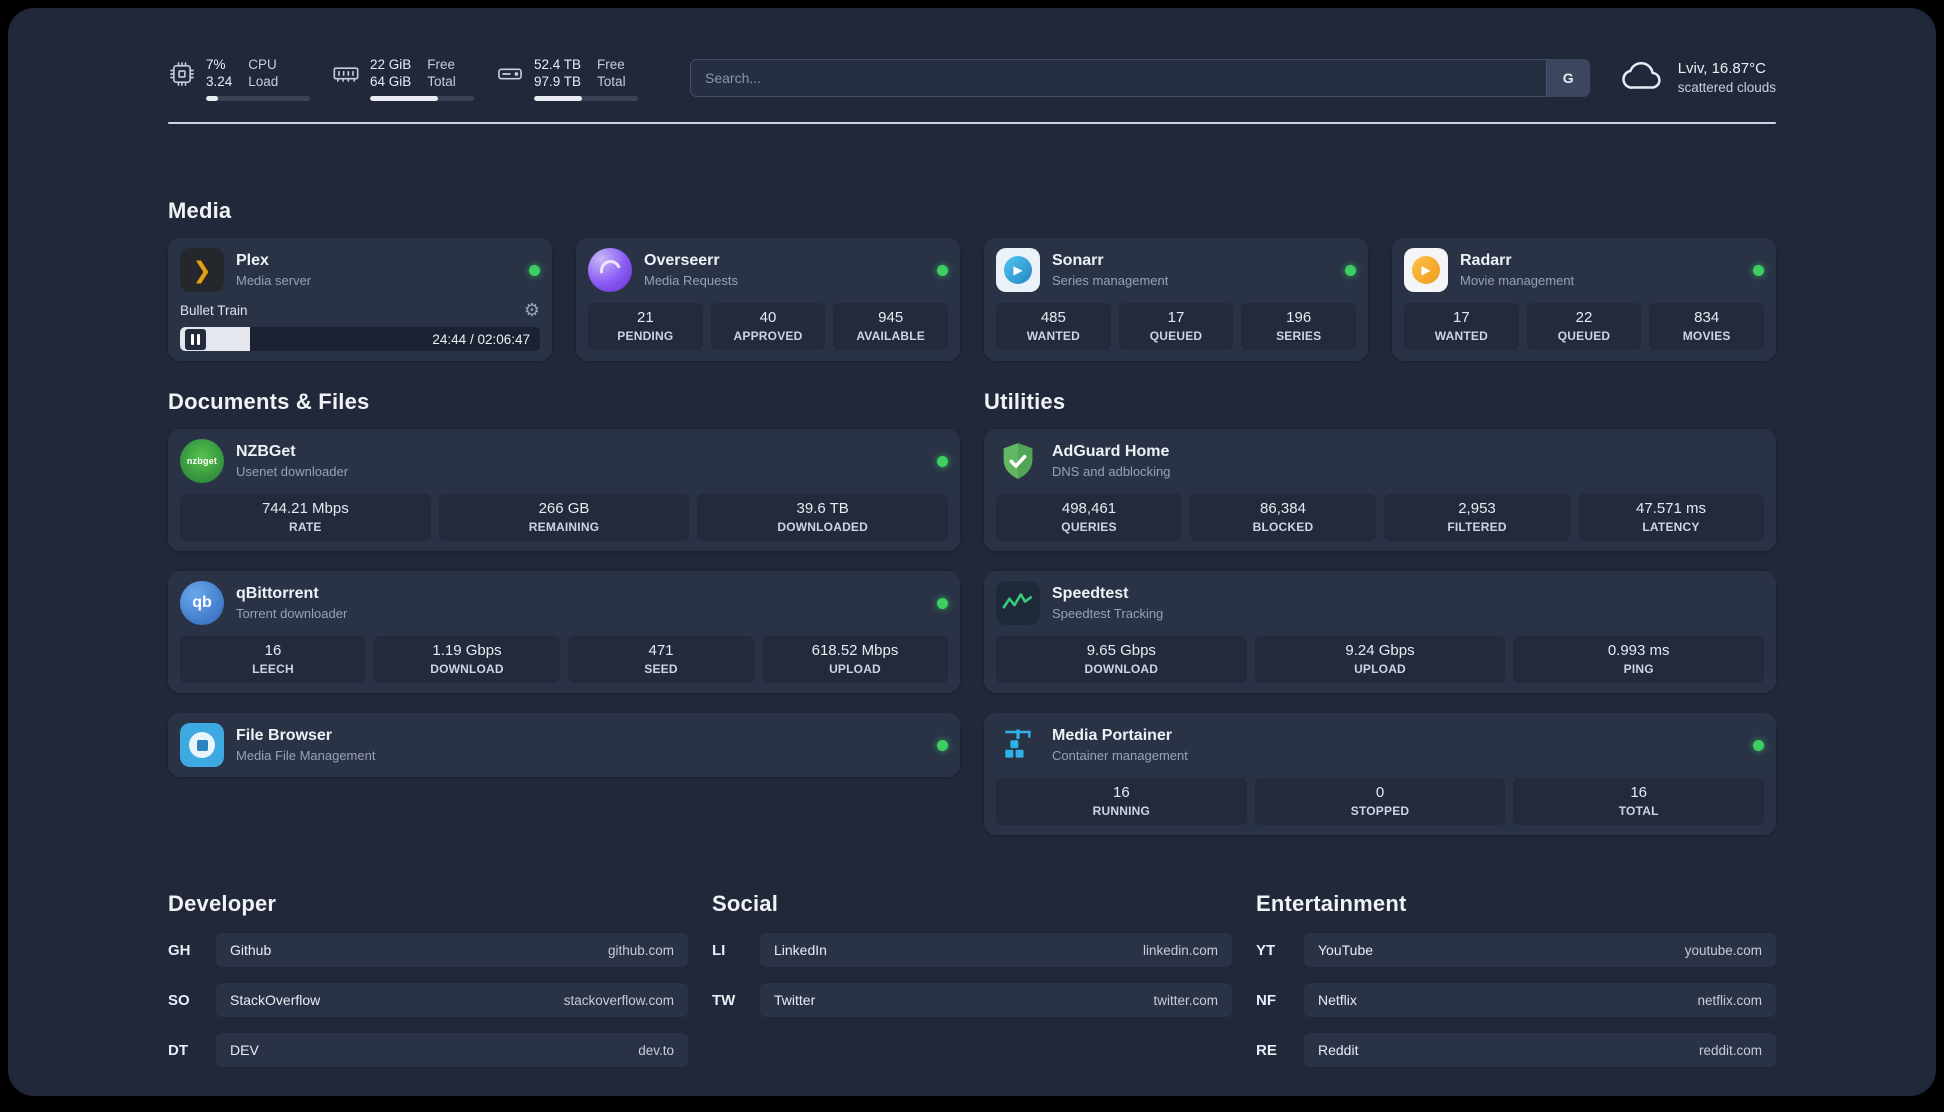 This screenshot has height=1112, width=1944. What do you see at coordinates (1089, 508) in the screenshot?
I see `stat-value: 498,461` at bounding box center [1089, 508].